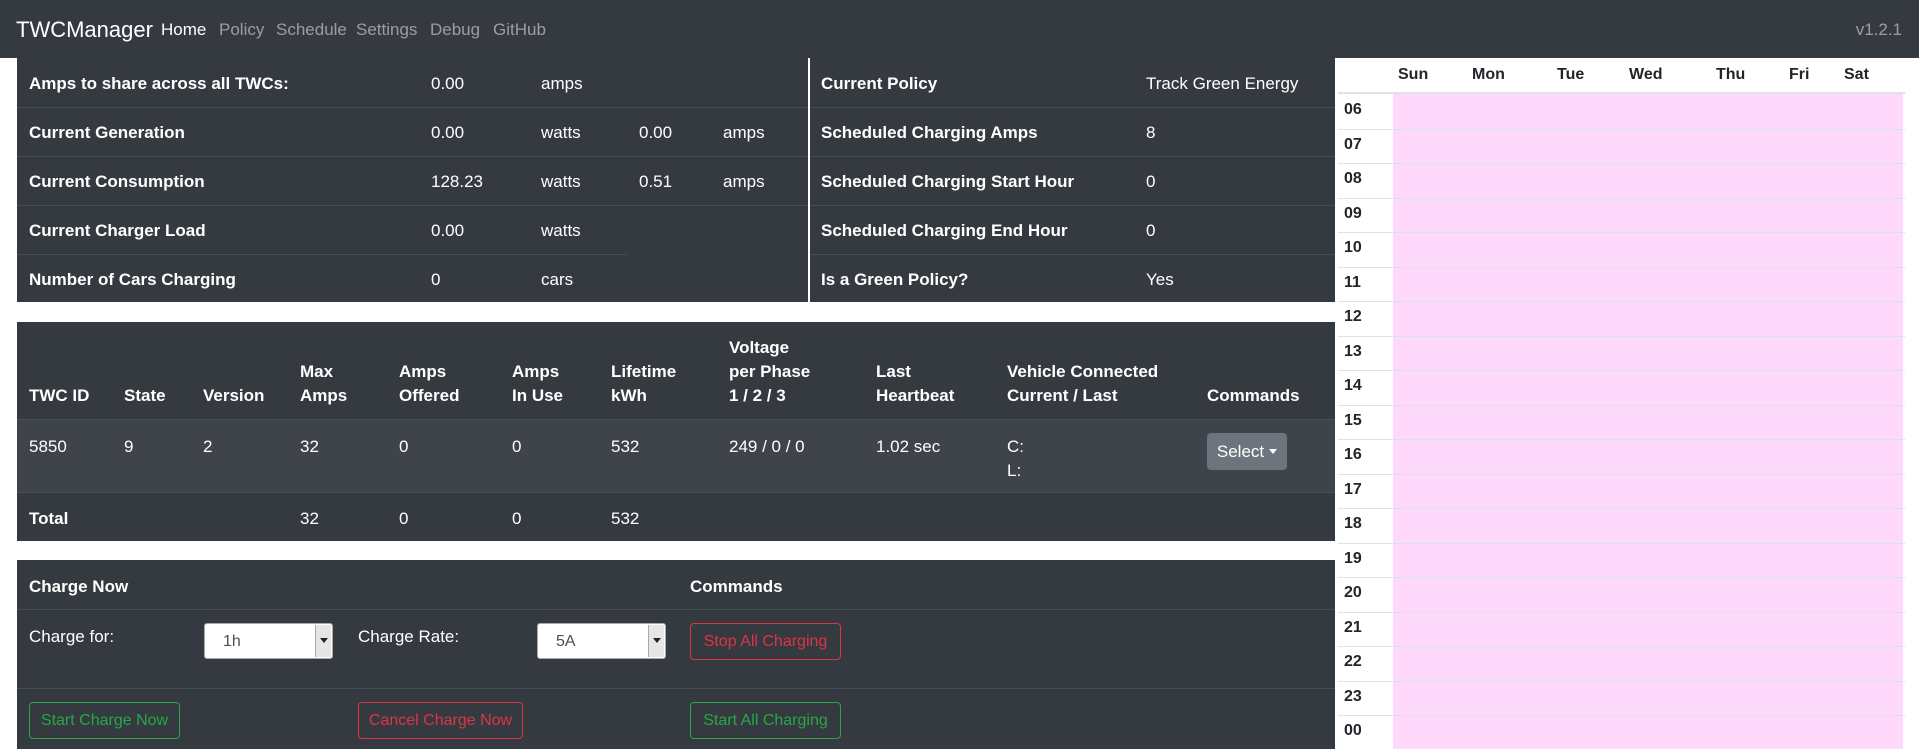  I want to click on day-header: Thu, so click(1731, 74).